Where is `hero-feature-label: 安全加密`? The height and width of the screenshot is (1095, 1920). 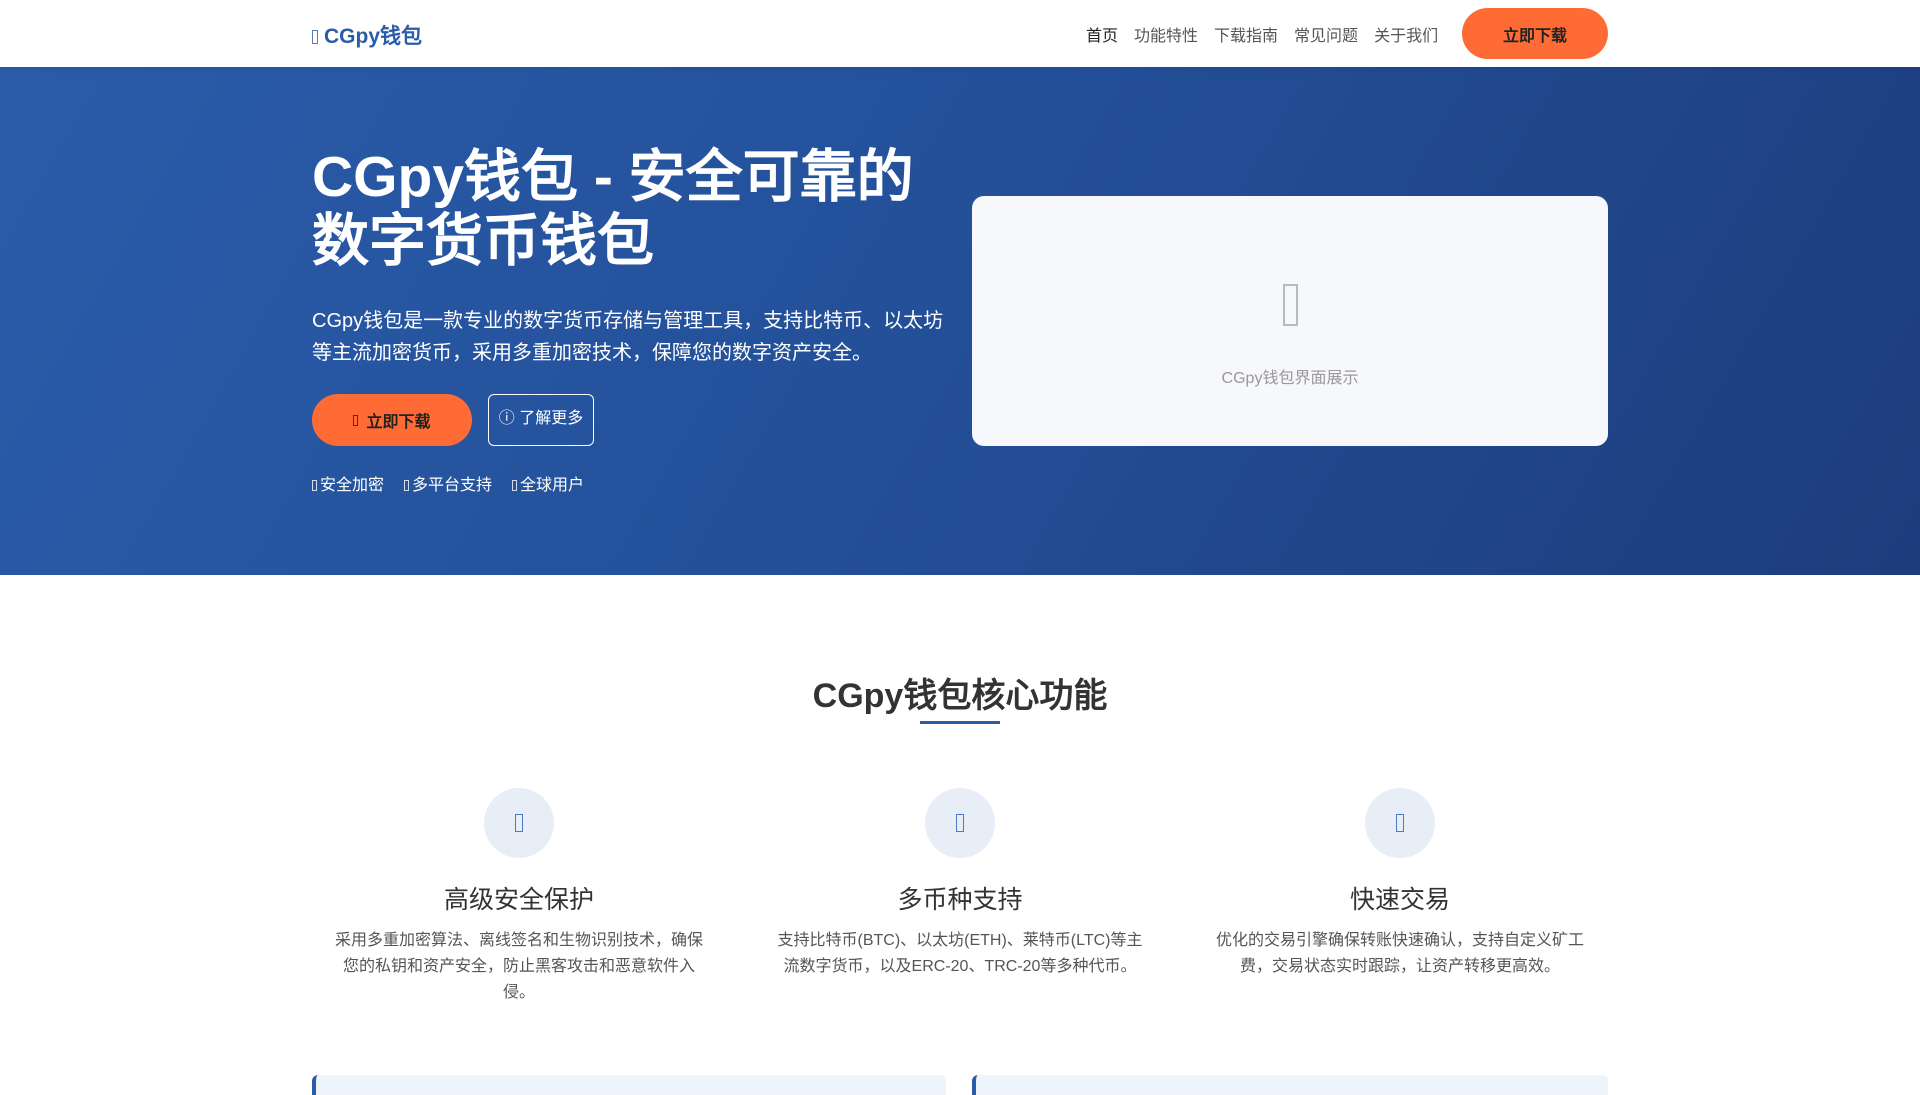 hero-feature-label: 安全加密 is located at coordinates (352, 485).